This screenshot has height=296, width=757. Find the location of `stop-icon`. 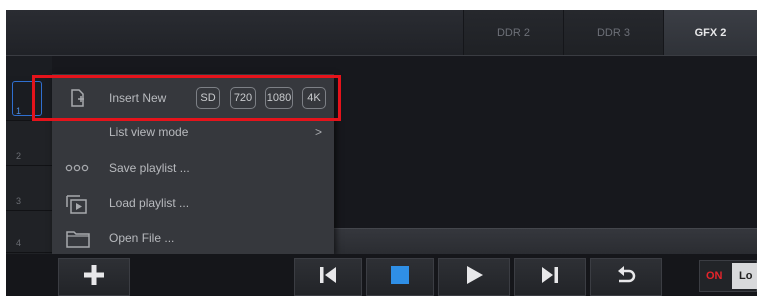

stop-icon is located at coordinates (400, 277).